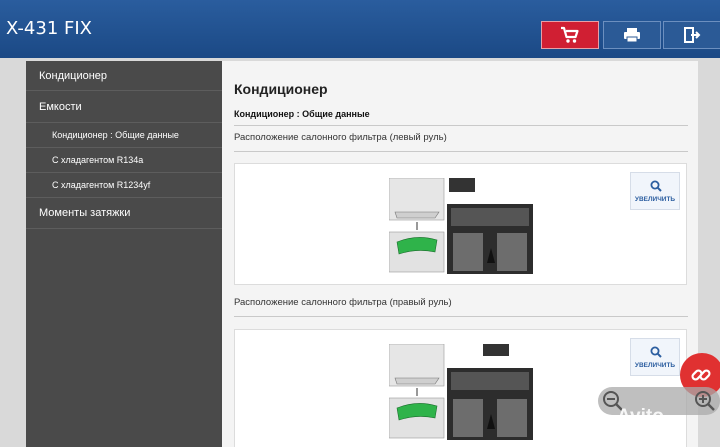 The height and width of the screenshot is (447, 720). Describe the element at coordinates (360, 29) in the screenshot. I see `top-bar: X-431 FIX` at that location.